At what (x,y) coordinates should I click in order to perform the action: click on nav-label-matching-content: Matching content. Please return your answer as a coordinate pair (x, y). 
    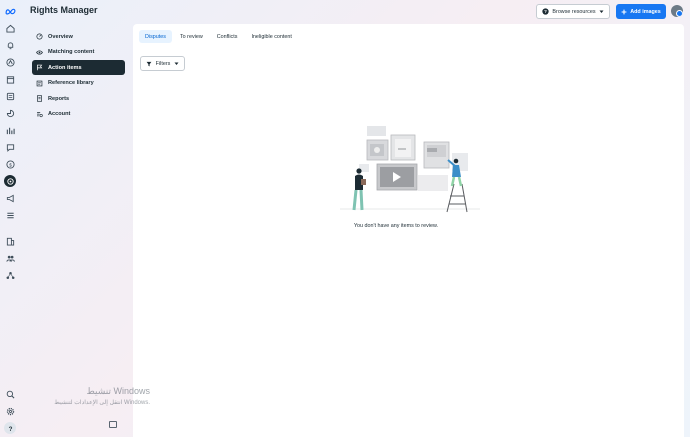
    Looking at the image, I should click on (71, 52).